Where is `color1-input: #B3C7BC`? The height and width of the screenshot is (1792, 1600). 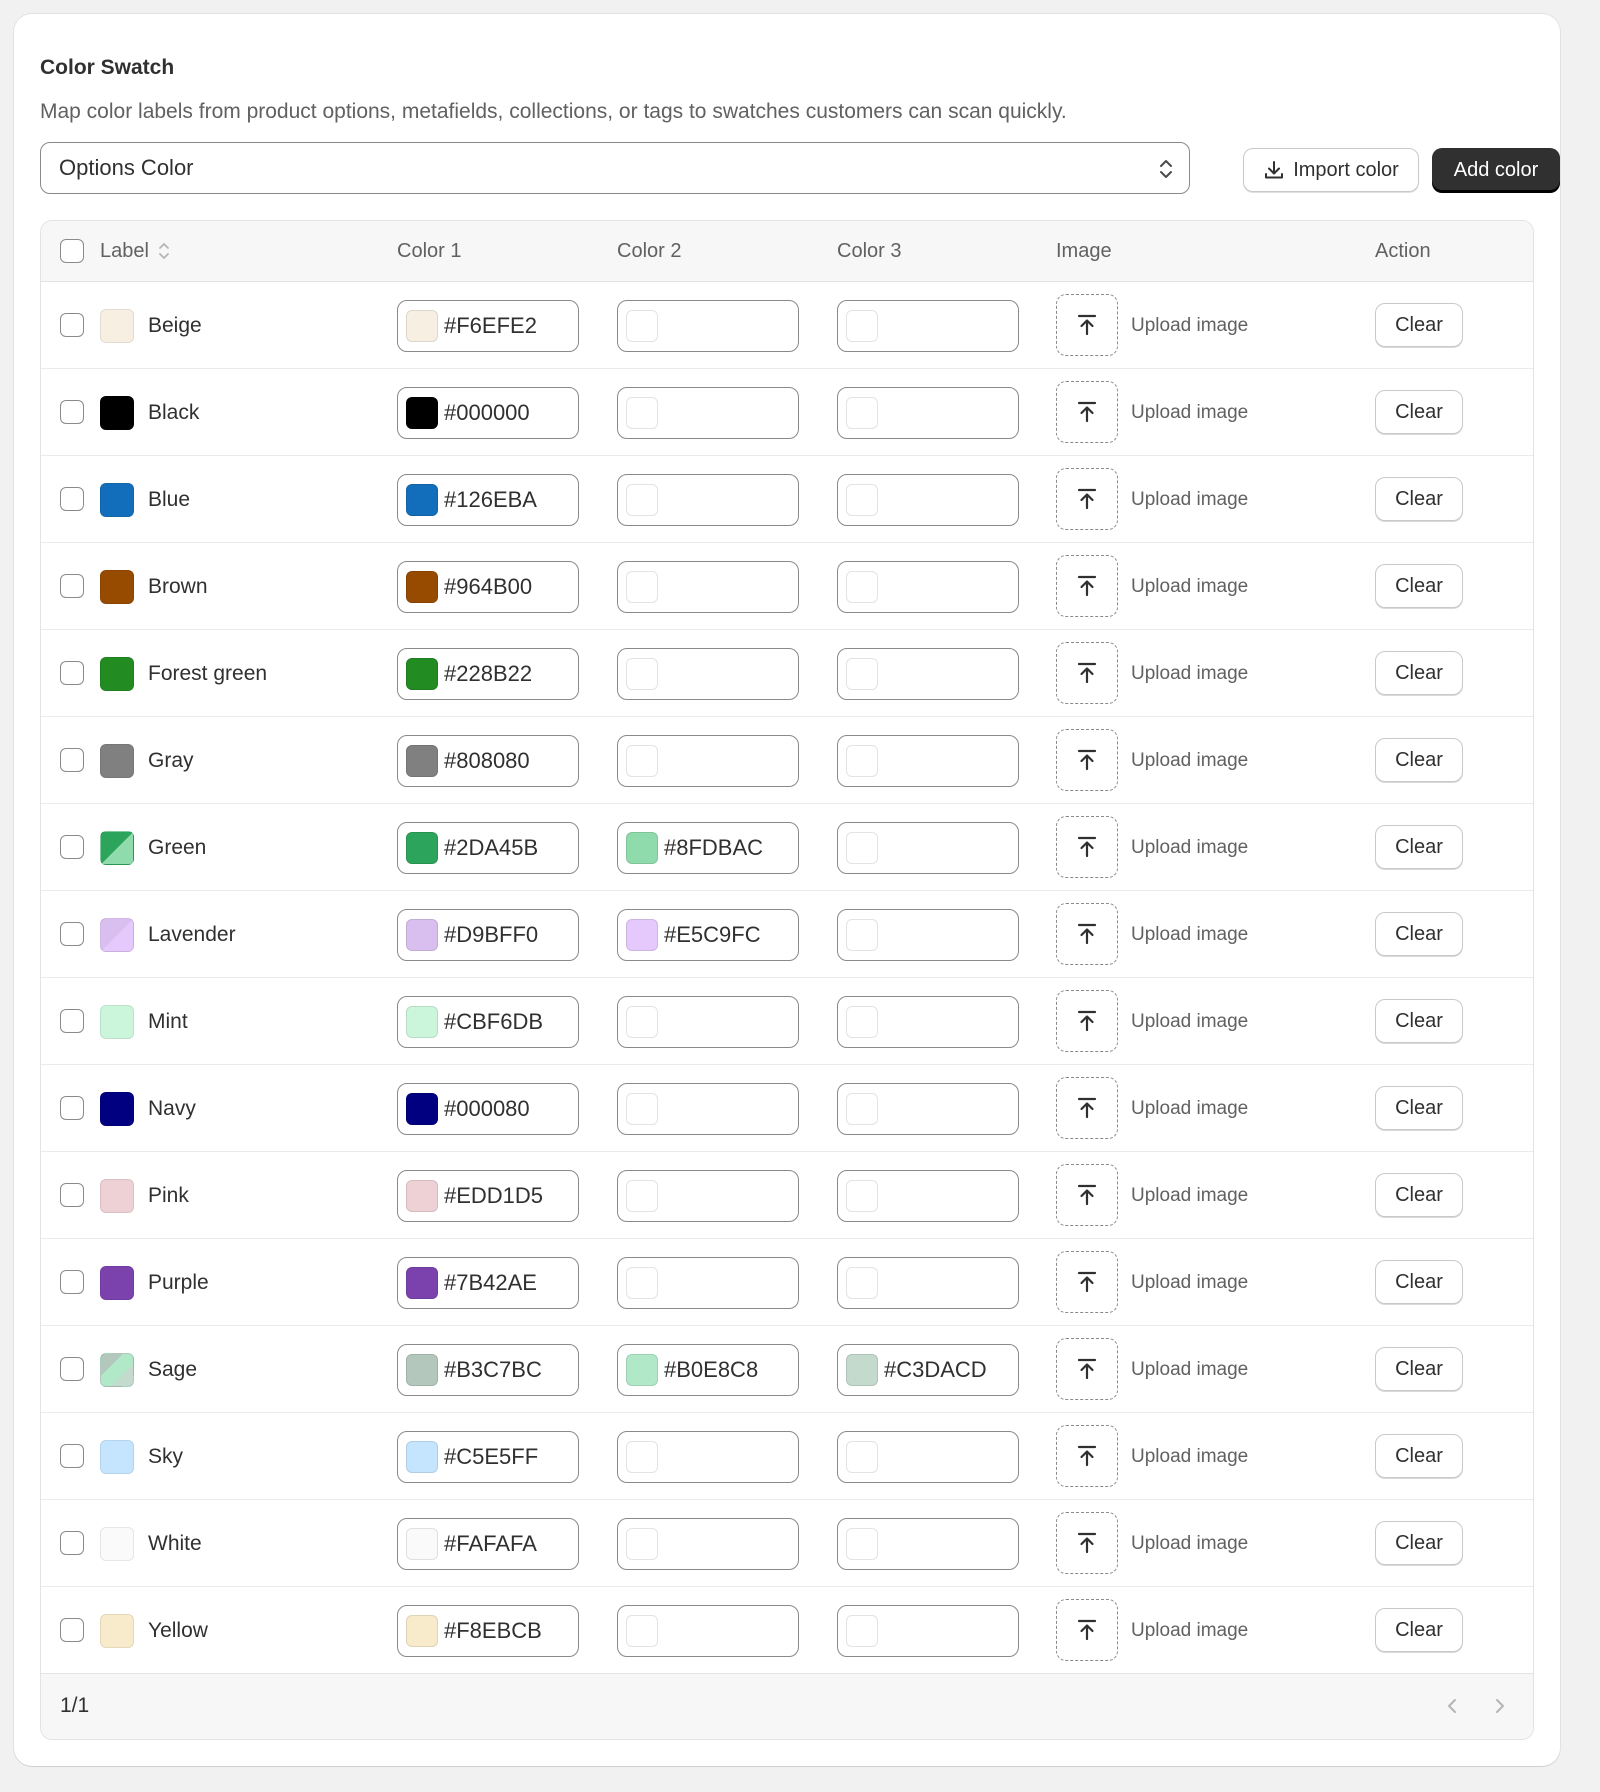 color1-input: #B3C7BC is located at coordinates (488, 1370).